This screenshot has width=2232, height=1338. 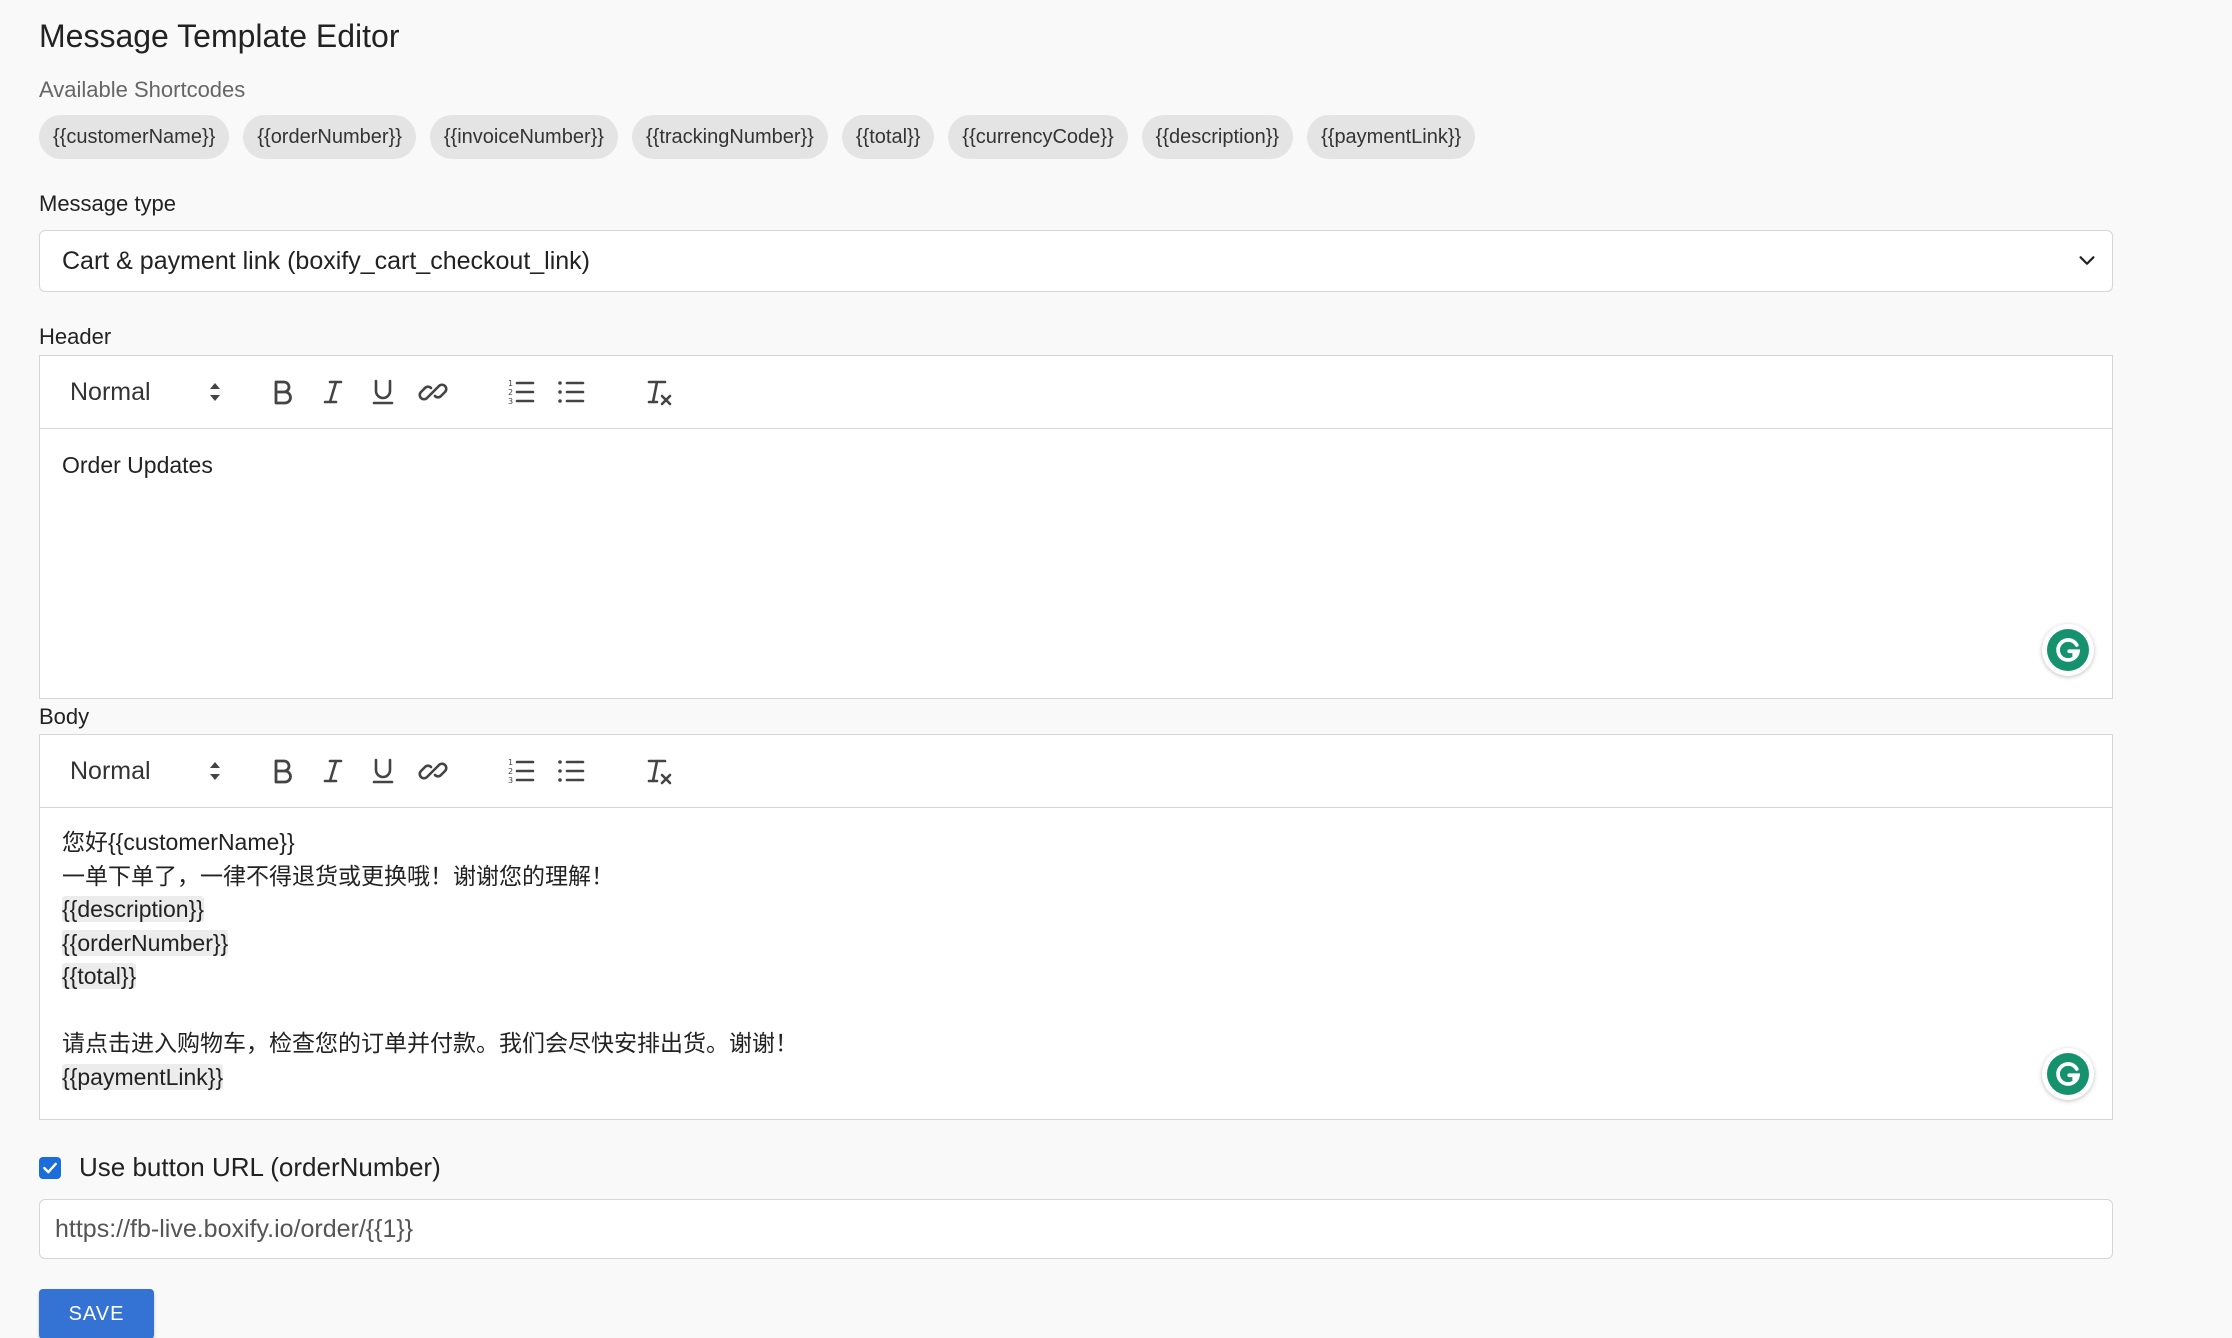 I want to click on body-line, so click(x=1076, y=1011).